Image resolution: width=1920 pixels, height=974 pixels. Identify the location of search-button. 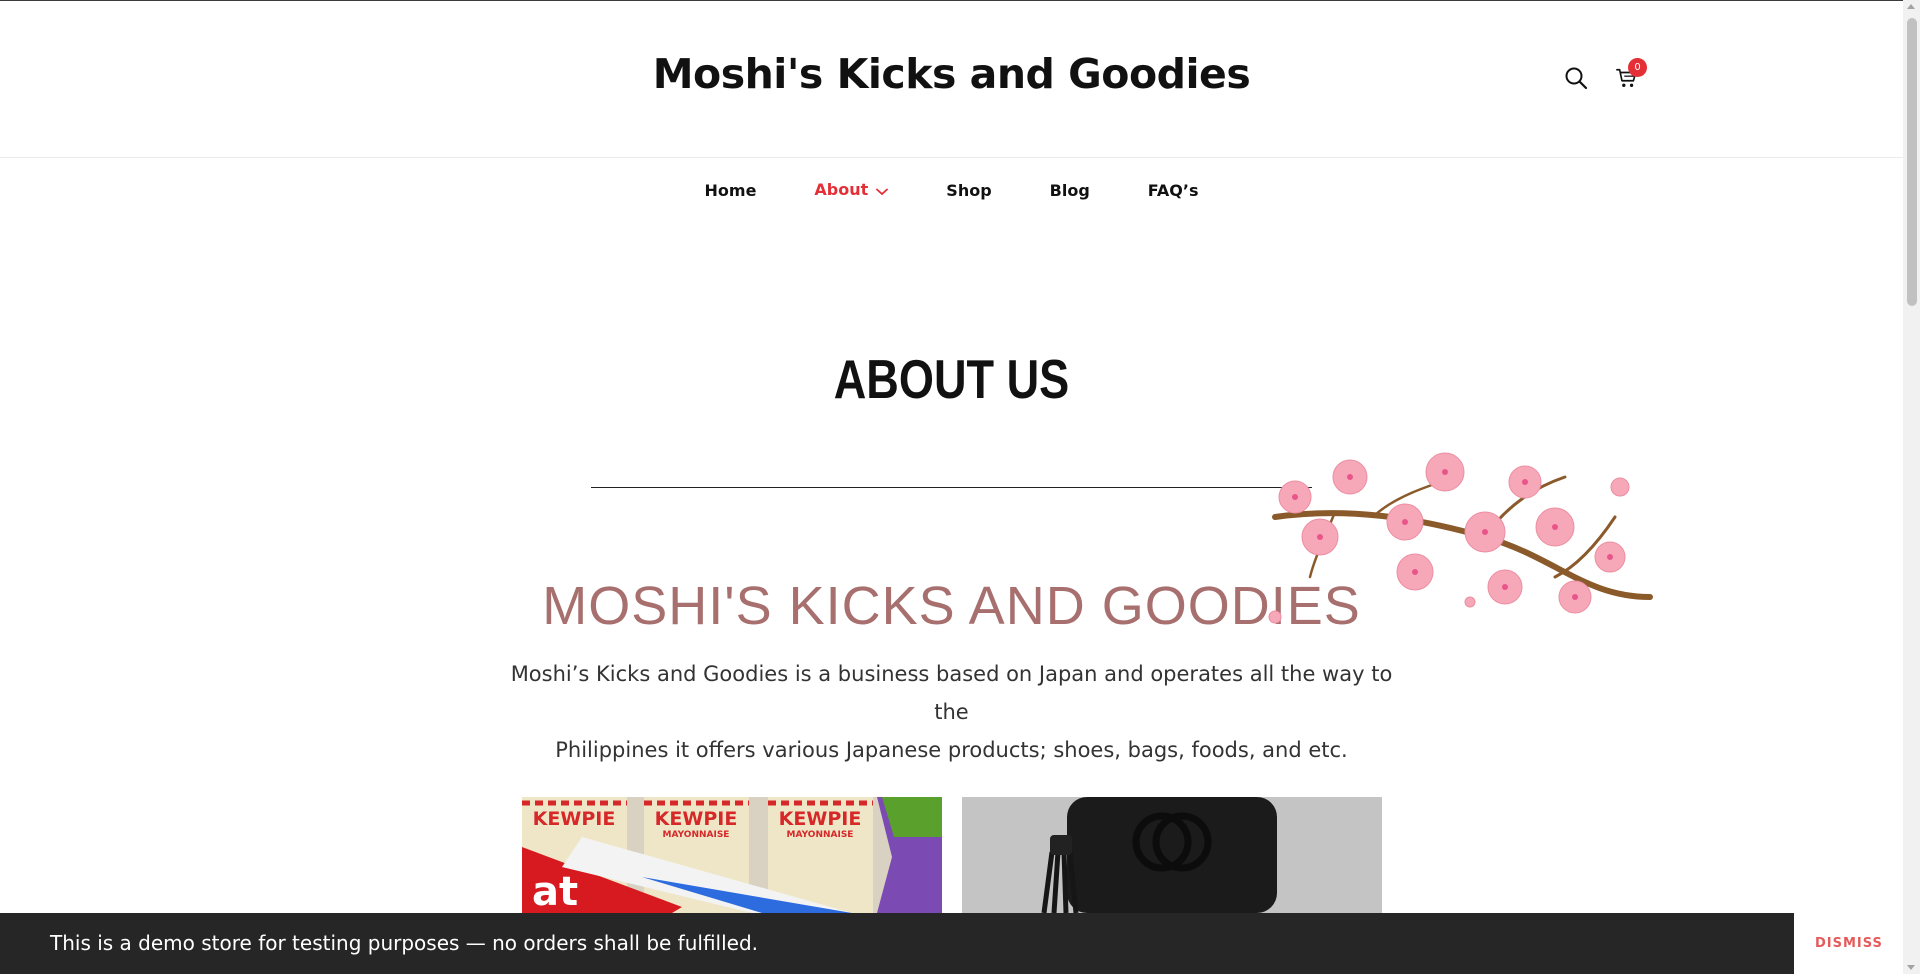
(1576, 78).